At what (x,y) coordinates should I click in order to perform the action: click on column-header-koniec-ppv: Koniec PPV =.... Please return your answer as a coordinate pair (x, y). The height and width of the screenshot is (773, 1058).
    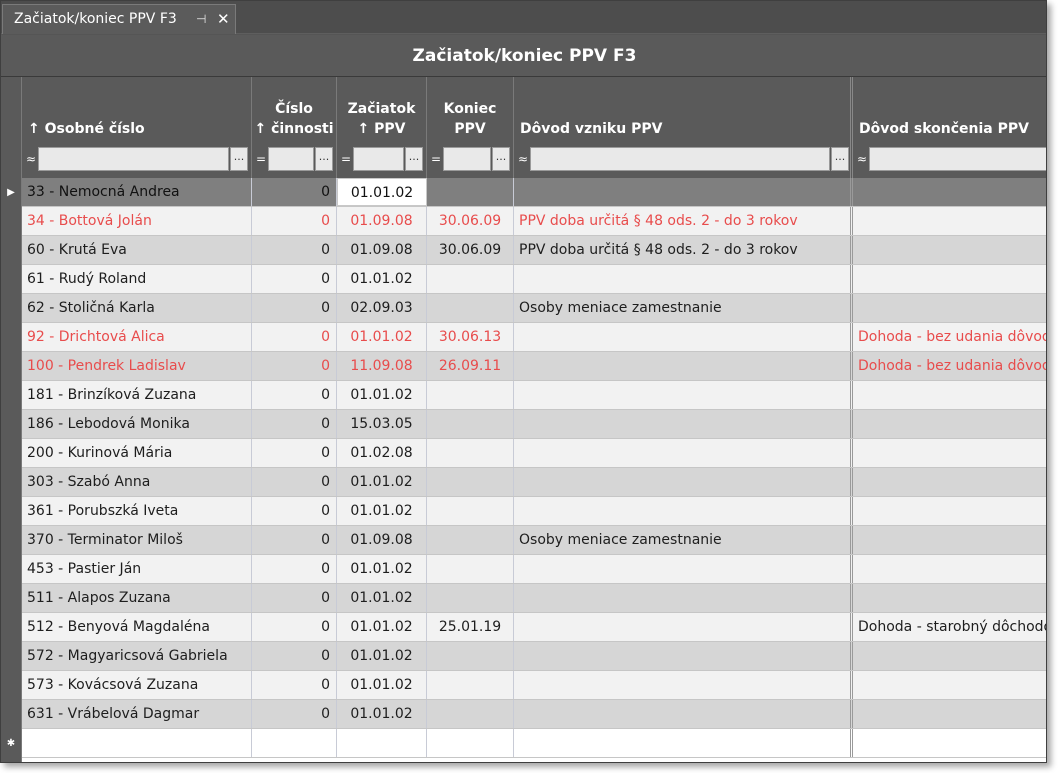
    Looking at the image, I should click on (470, 127).